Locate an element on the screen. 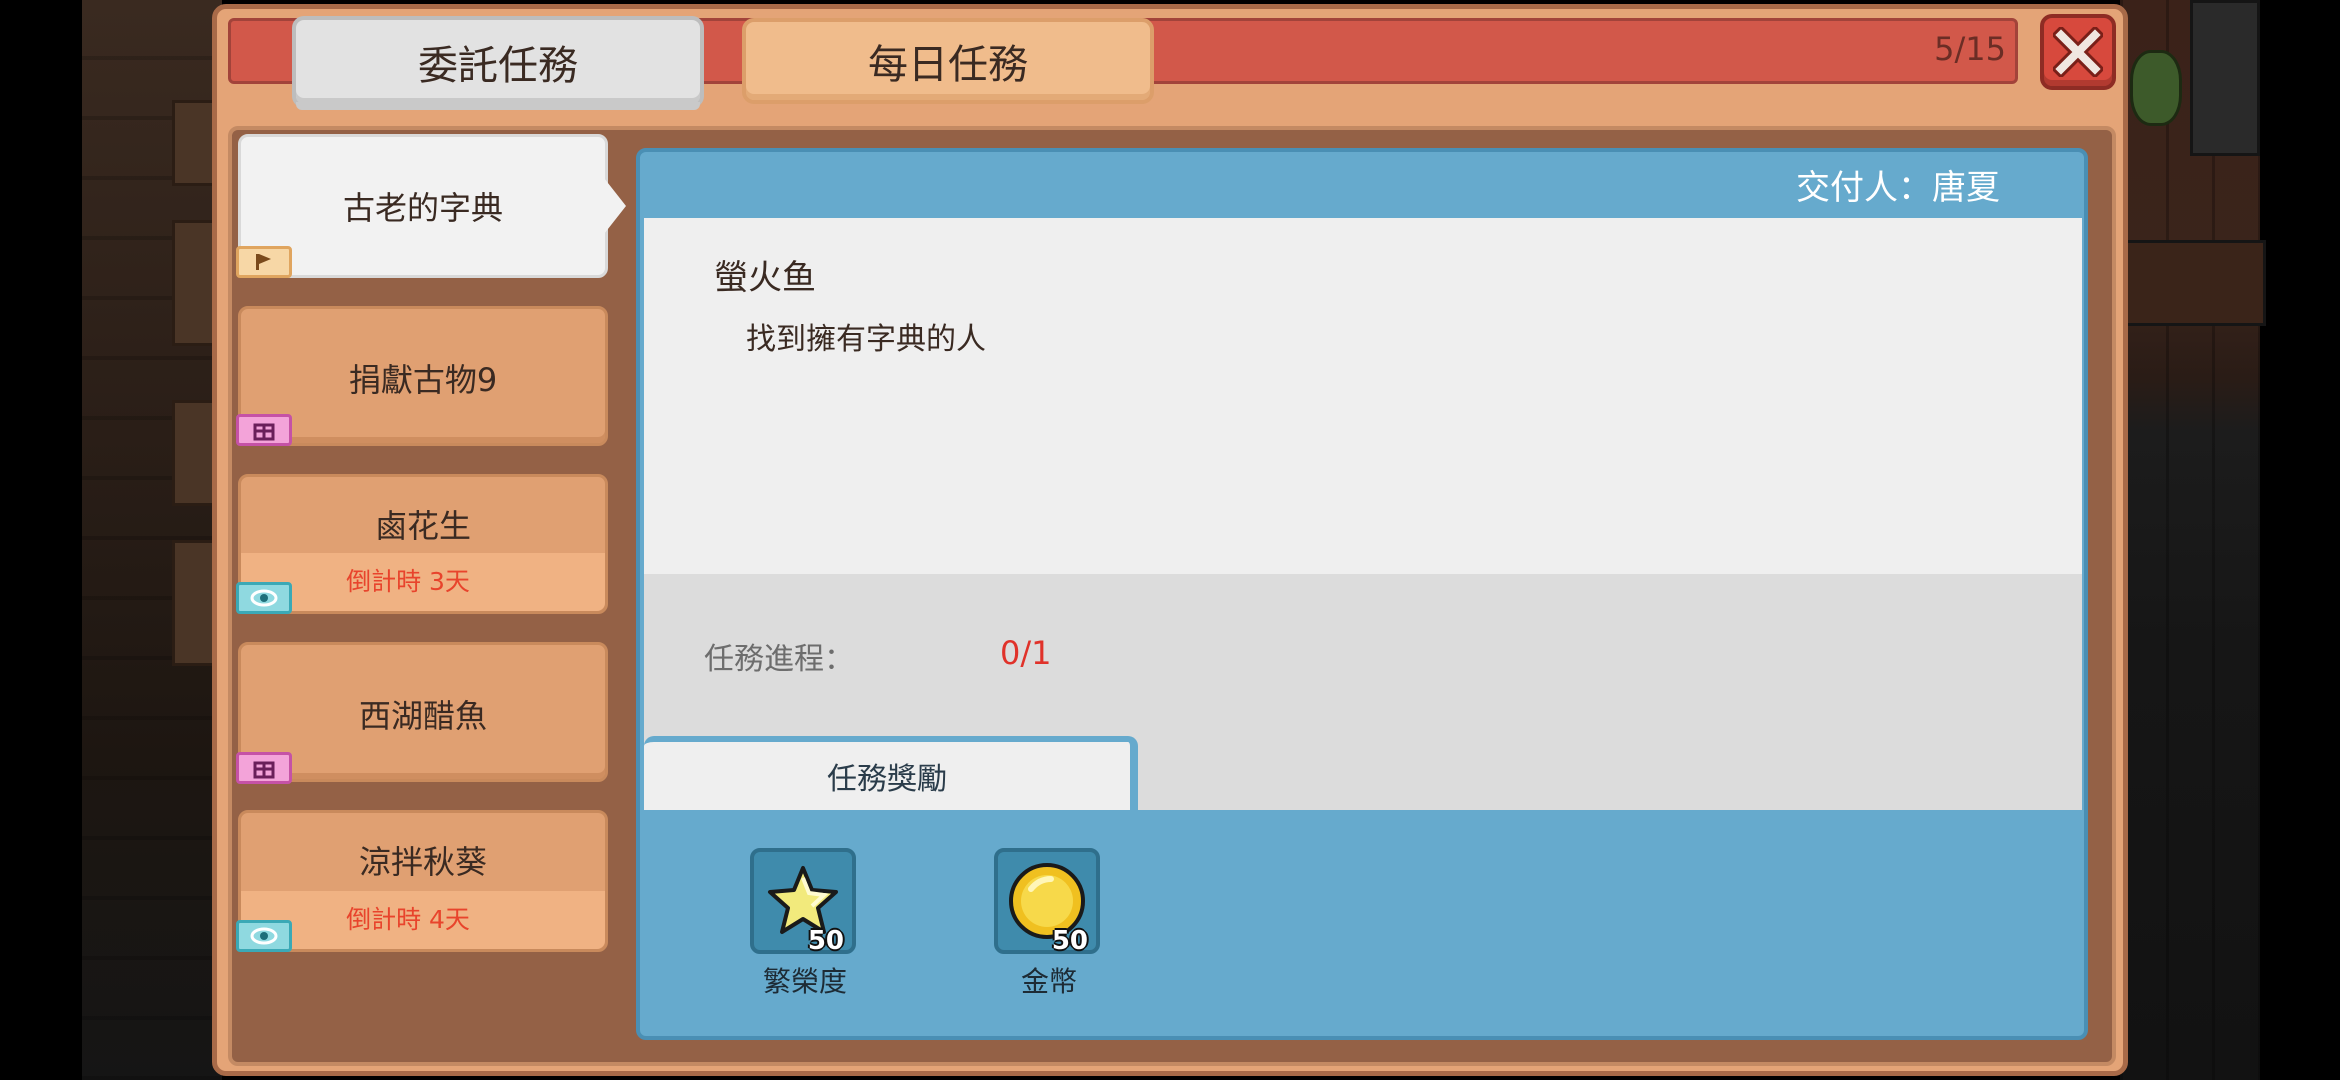 The width and height of the screenshot is (2340, 1080). quest-item-label: 捐獻古物9 is located at coordinates (423, 380).